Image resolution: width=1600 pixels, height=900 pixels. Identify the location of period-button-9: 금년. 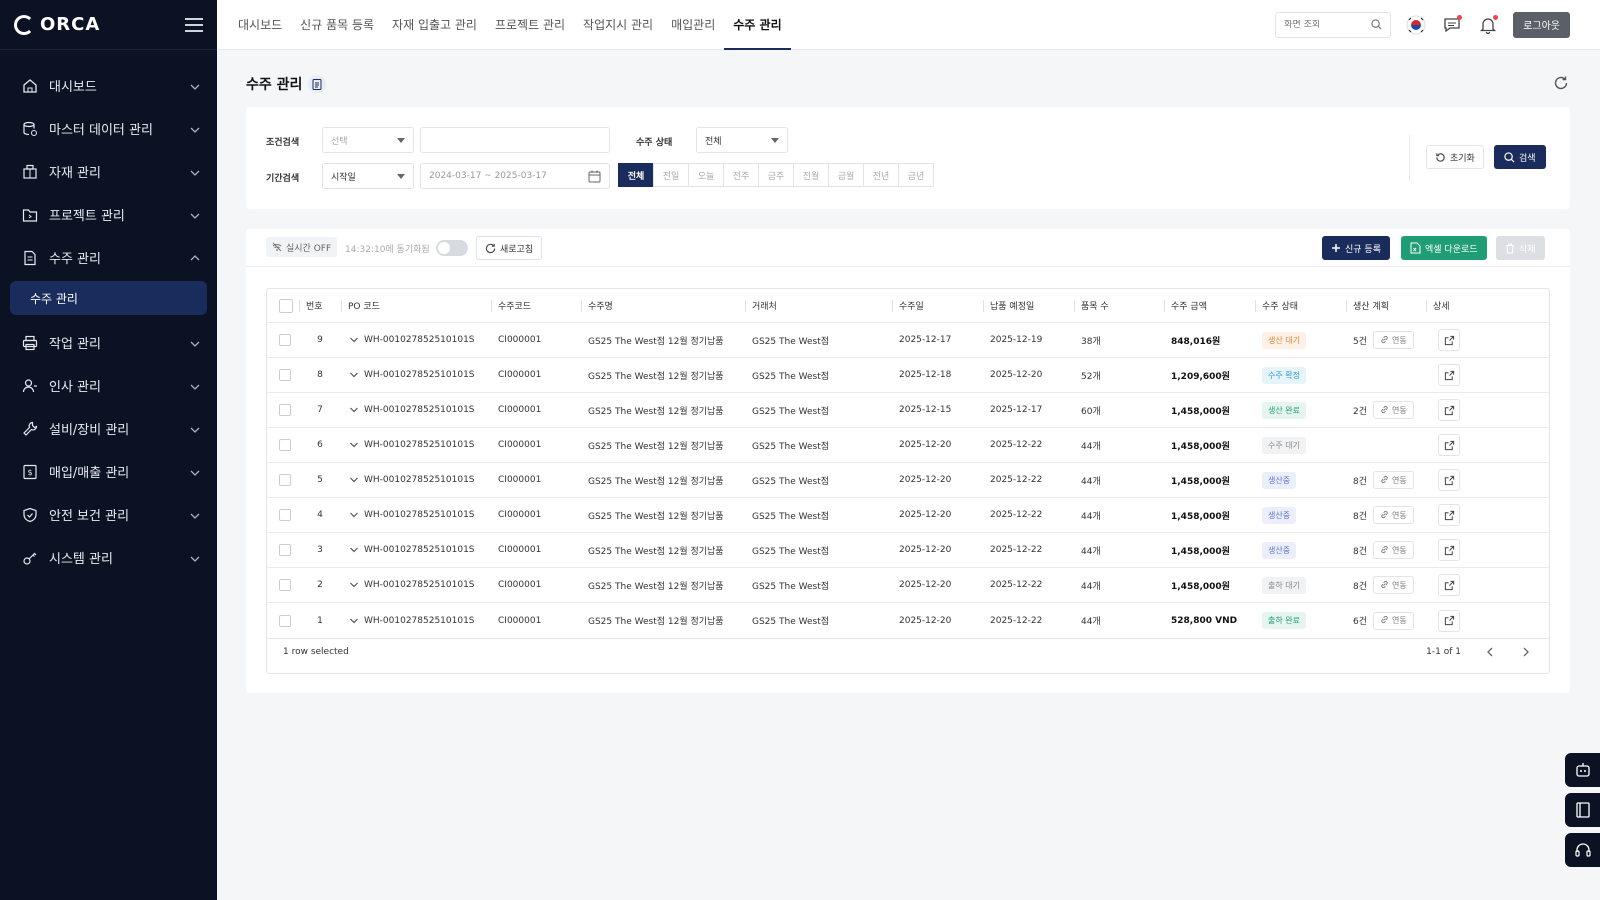
(916, 175).